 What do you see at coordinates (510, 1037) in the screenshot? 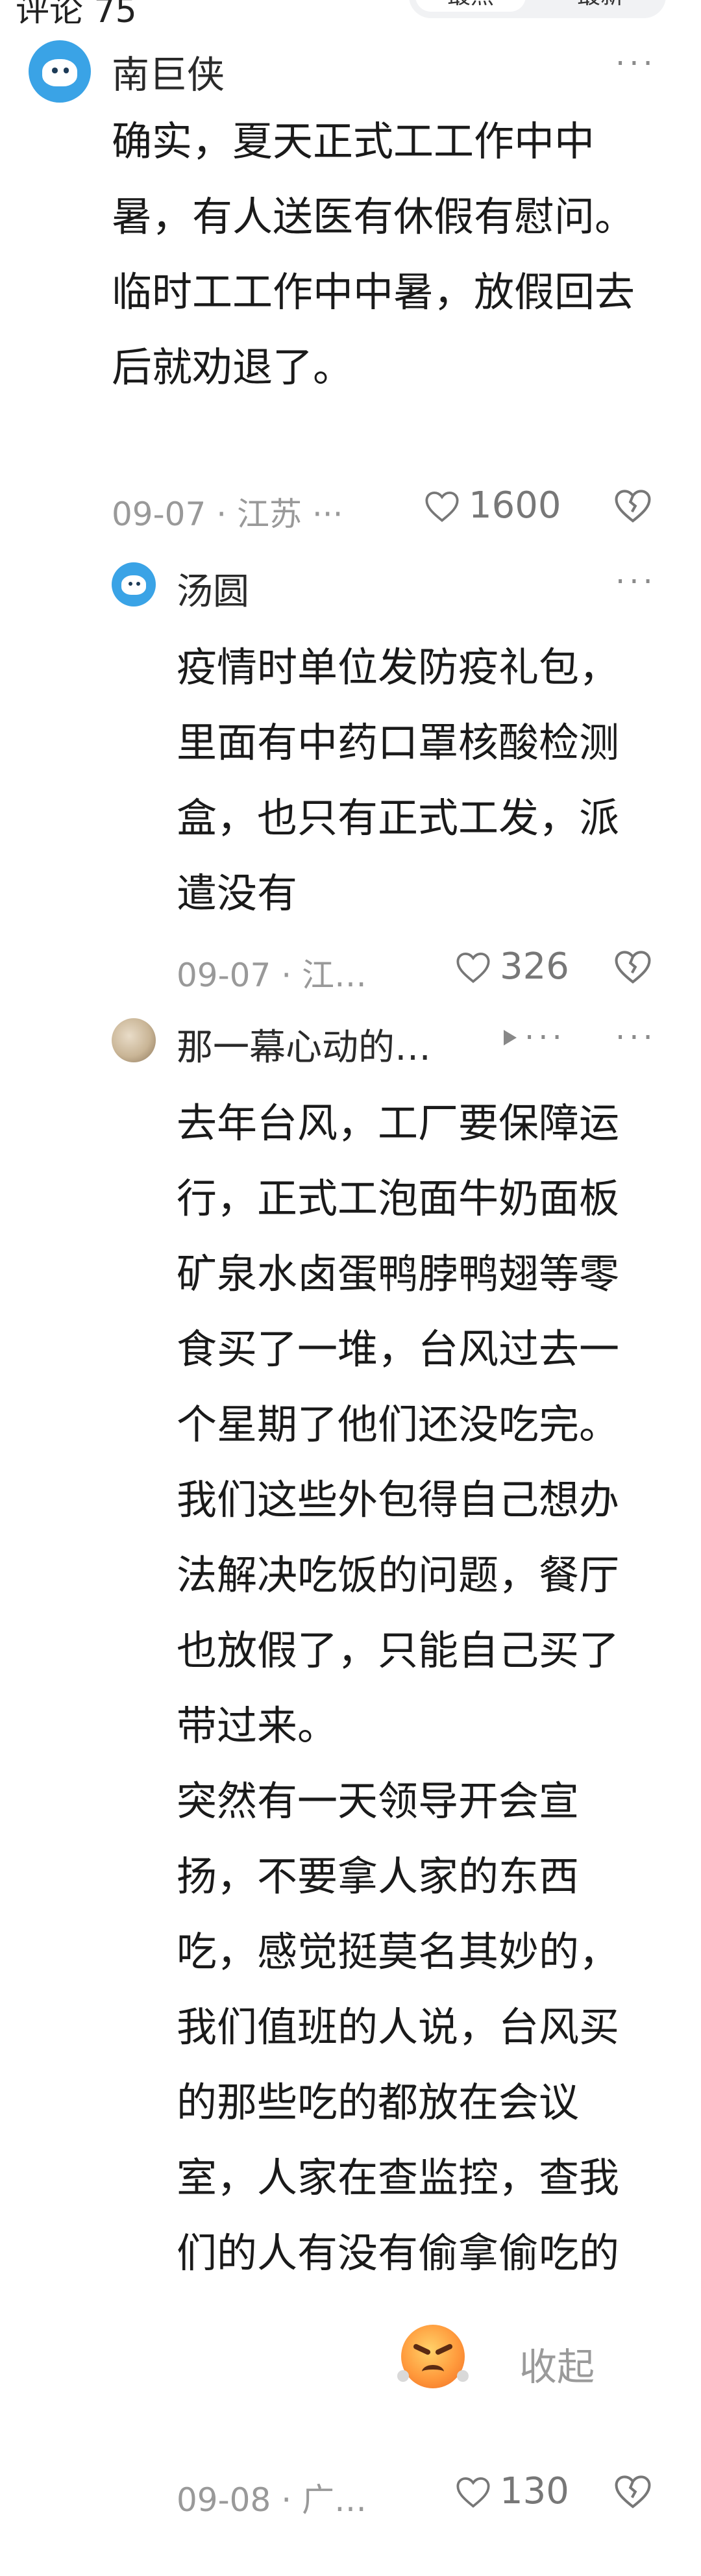
I see `play-icon` at bounding box center [510, 1037].